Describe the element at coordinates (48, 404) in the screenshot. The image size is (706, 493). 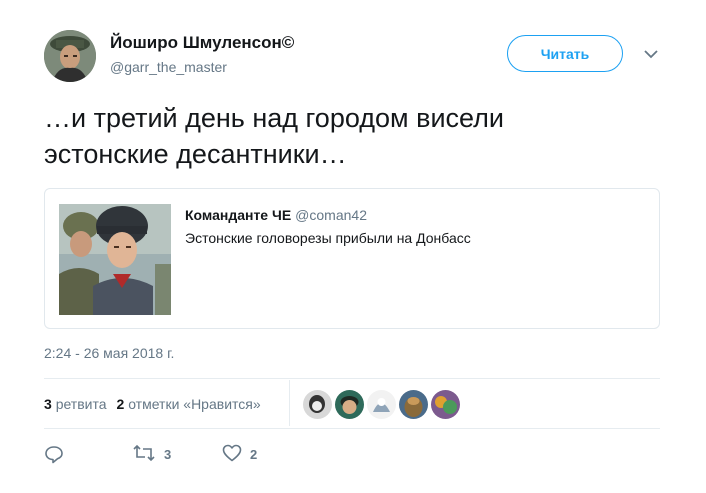
I see `retweets-count: 3` at that location.